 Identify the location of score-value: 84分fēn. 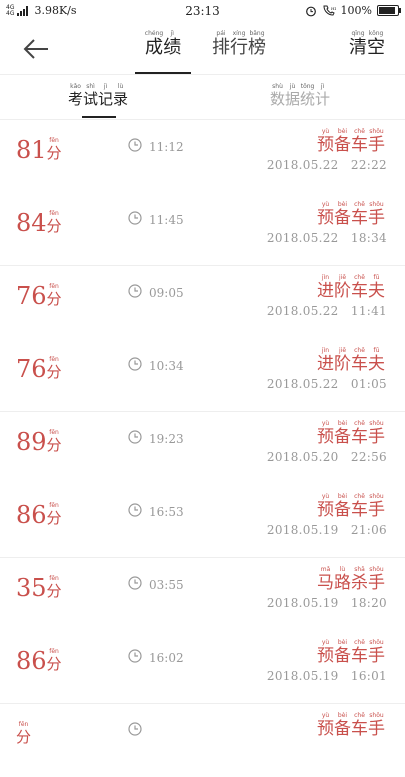
(39, 223).